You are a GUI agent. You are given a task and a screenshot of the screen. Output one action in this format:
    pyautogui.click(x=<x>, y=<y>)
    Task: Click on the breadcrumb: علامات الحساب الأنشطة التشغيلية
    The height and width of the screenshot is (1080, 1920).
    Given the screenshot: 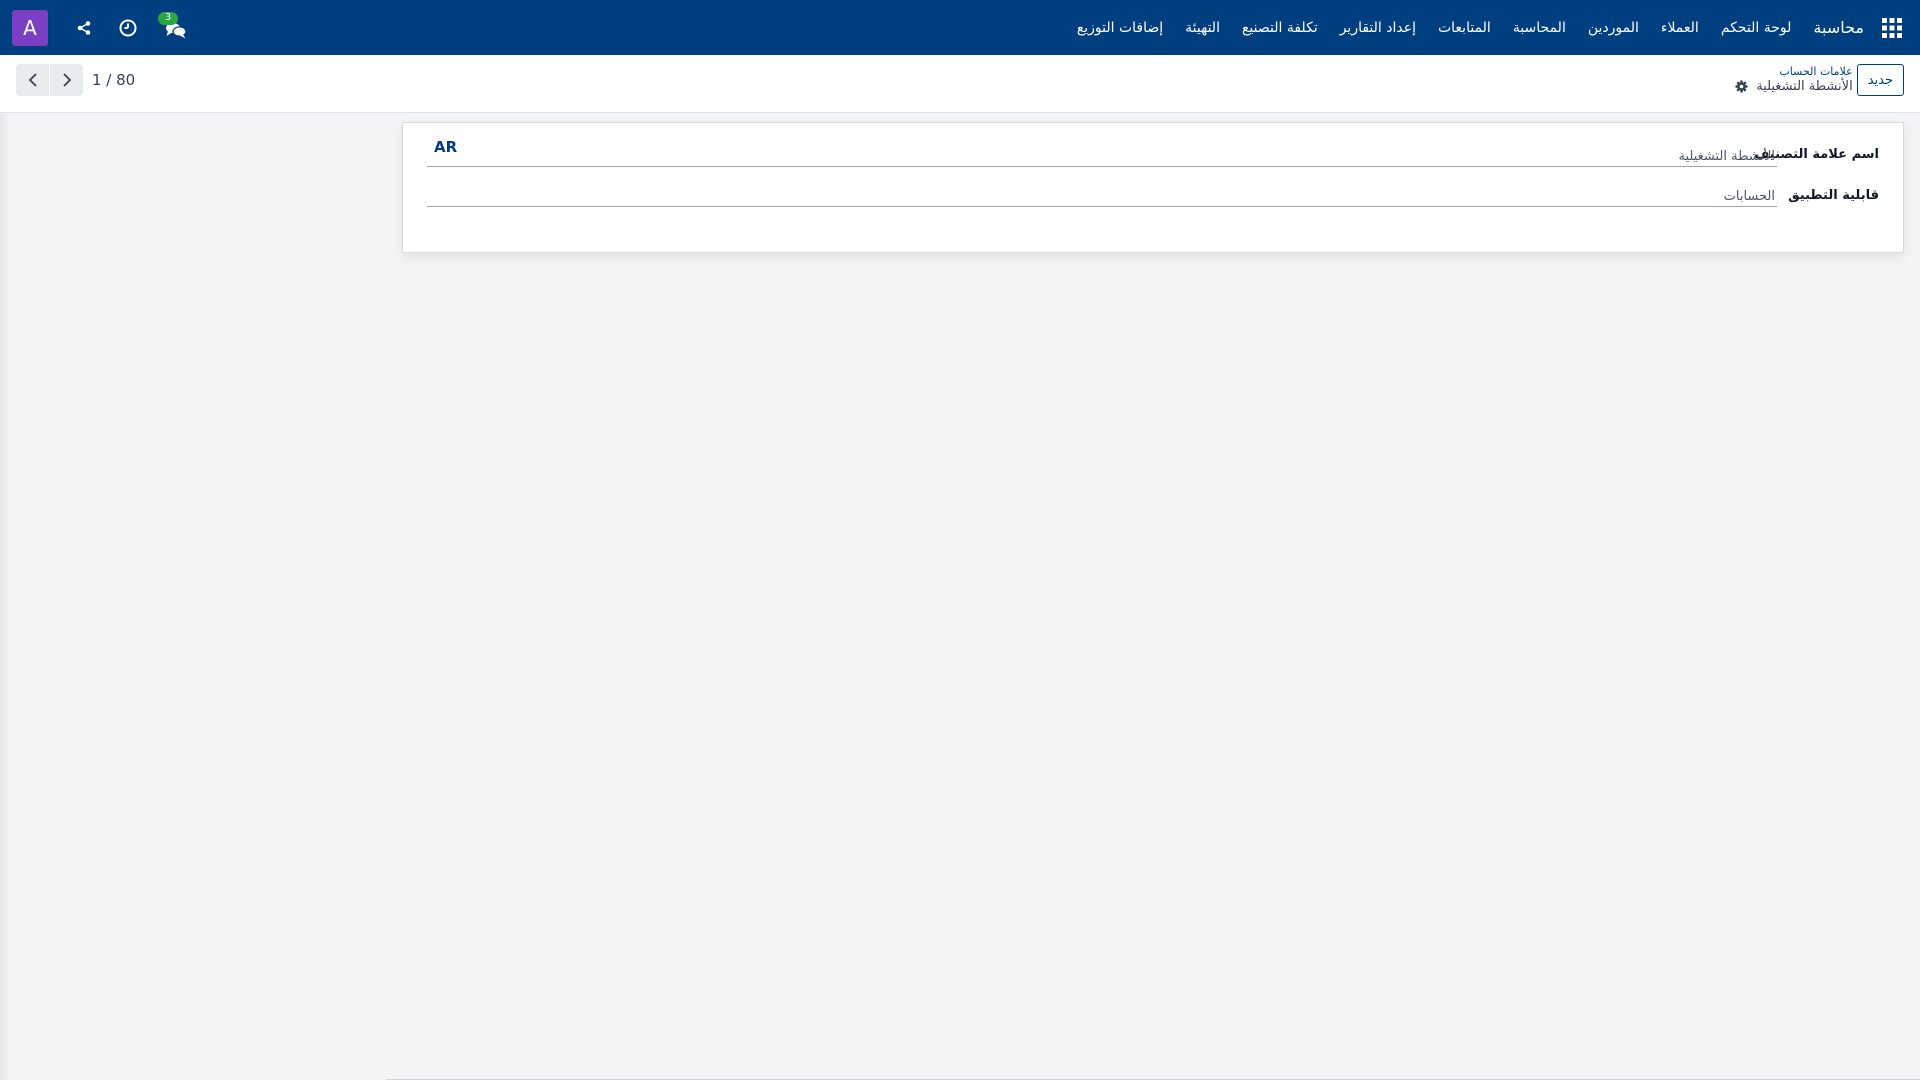 What is the action you would take?
    pyautogui.click(x=1794, y=80)
    